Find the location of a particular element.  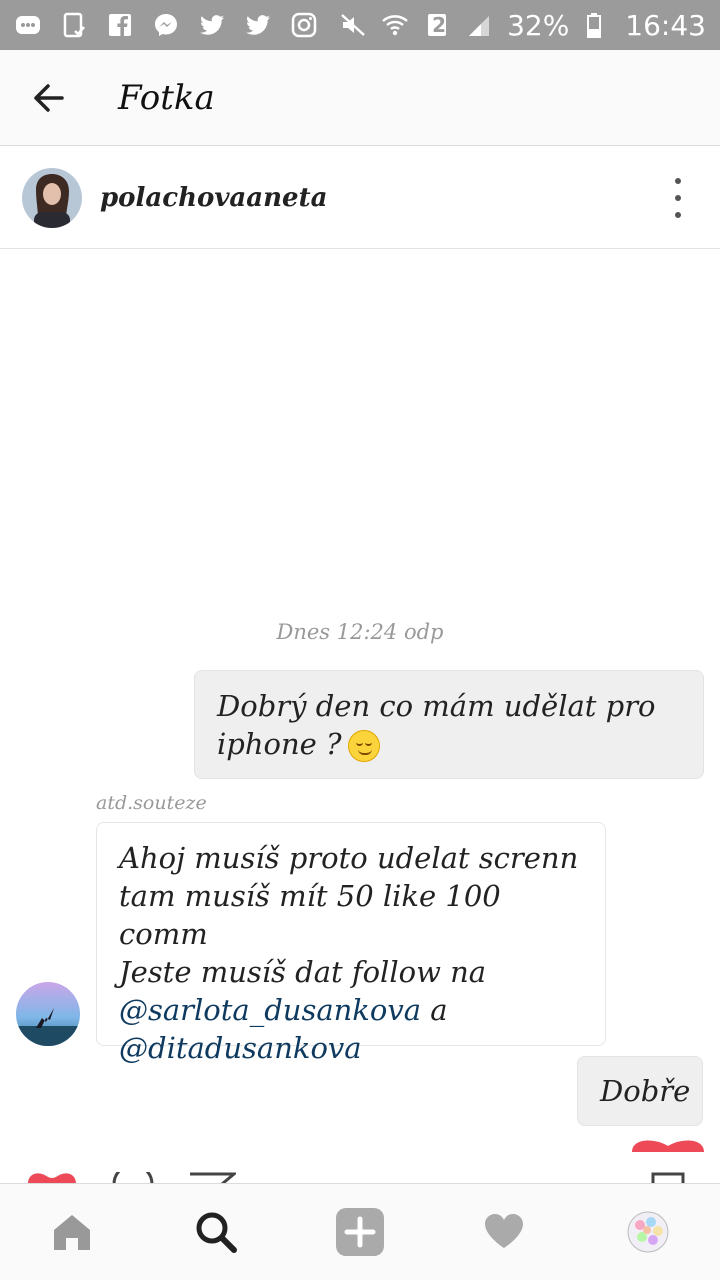

incoming-line-1: Ahoj musíš proto udelat screnn is located at coordinates (349, 858).